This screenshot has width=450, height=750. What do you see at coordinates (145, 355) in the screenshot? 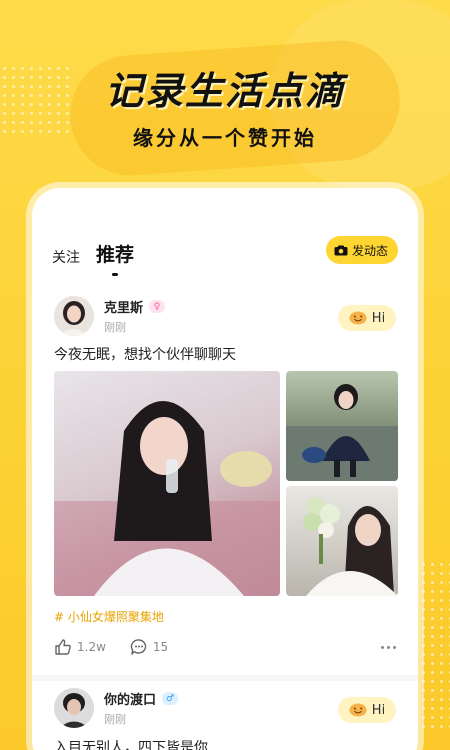
I see `post-text: 今夜无眠，想找个伙伴聊聊天` at bounding box center [145, 355].